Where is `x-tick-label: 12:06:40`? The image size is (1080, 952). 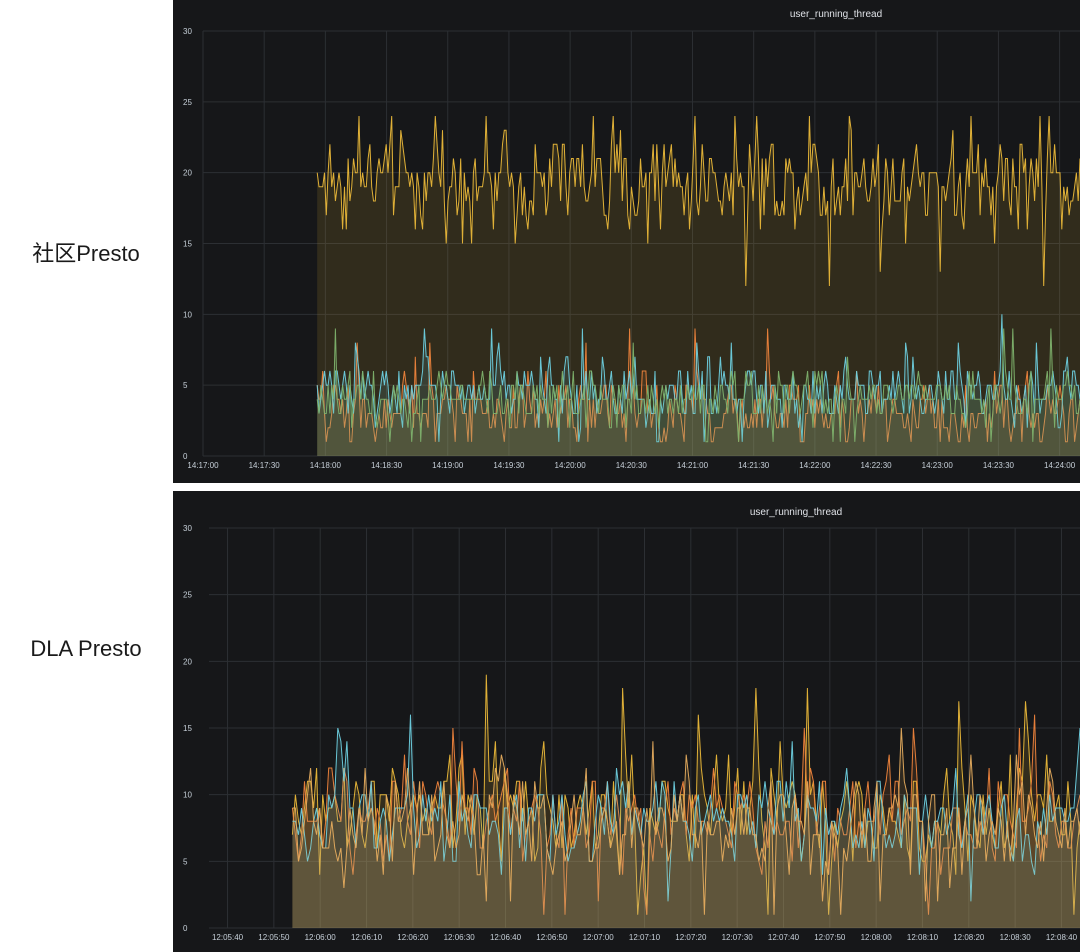 x-tick-label: 12:06:40 is located at coordinates (506, 937).